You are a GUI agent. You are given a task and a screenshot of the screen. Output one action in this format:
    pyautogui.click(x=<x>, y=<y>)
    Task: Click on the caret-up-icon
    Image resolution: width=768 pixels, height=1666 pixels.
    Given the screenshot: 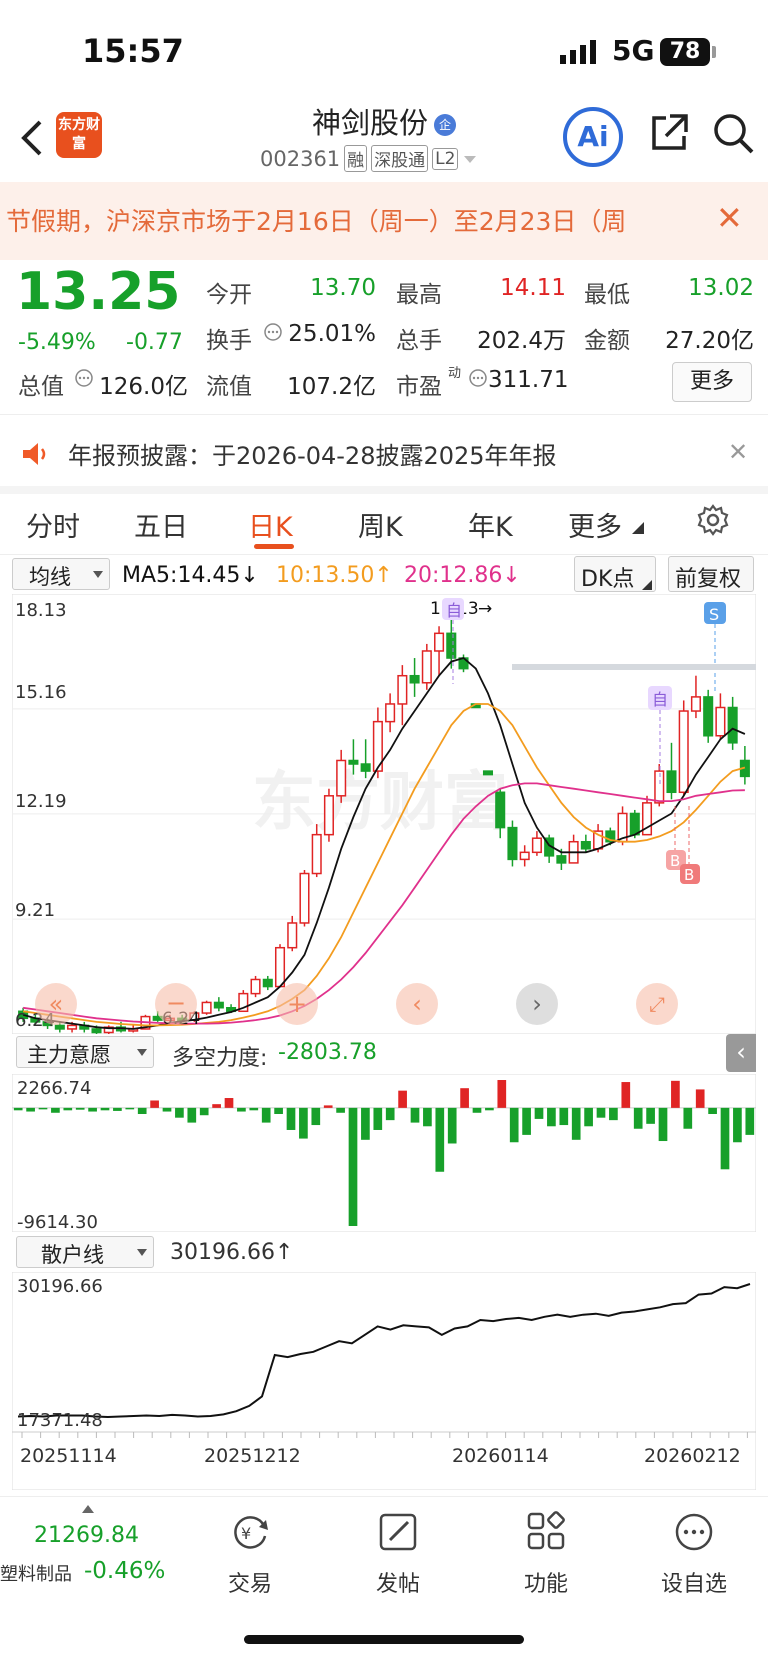 What is the action you would take?
    pyautogui.click(x=88, y=1509)
    